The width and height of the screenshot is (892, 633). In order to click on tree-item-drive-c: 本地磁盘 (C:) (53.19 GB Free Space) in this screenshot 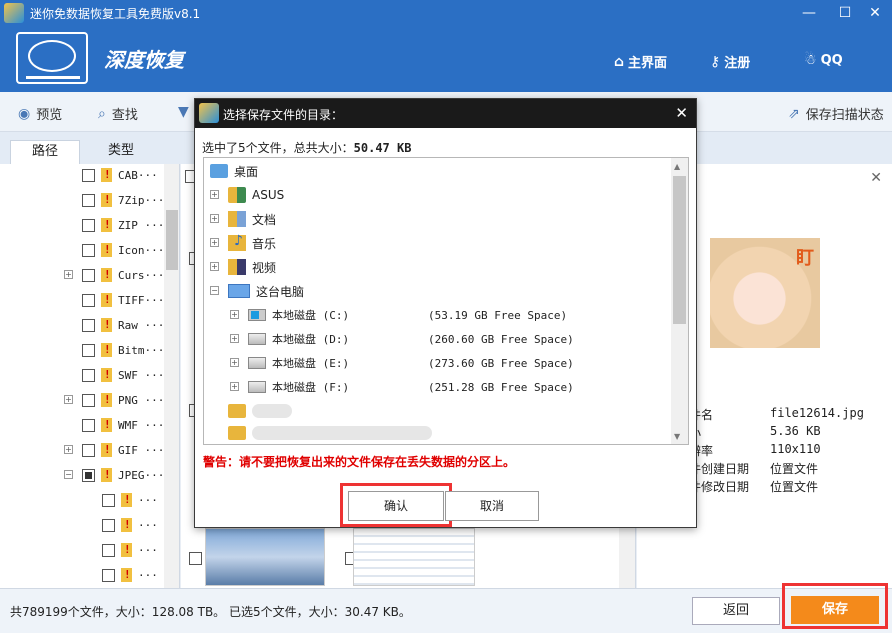, I will do `click(407, 315)`.